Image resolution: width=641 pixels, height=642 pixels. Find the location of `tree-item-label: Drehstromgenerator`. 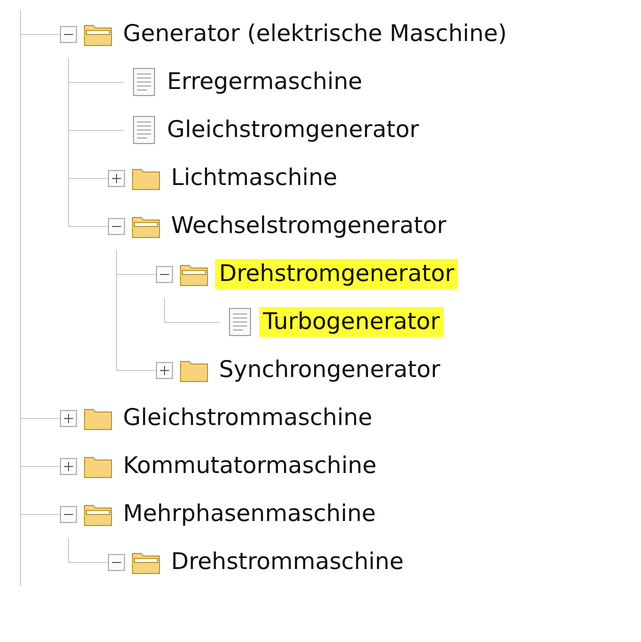

tree-item-label: Drehstromgenerator is located at coordinates (336, 274).